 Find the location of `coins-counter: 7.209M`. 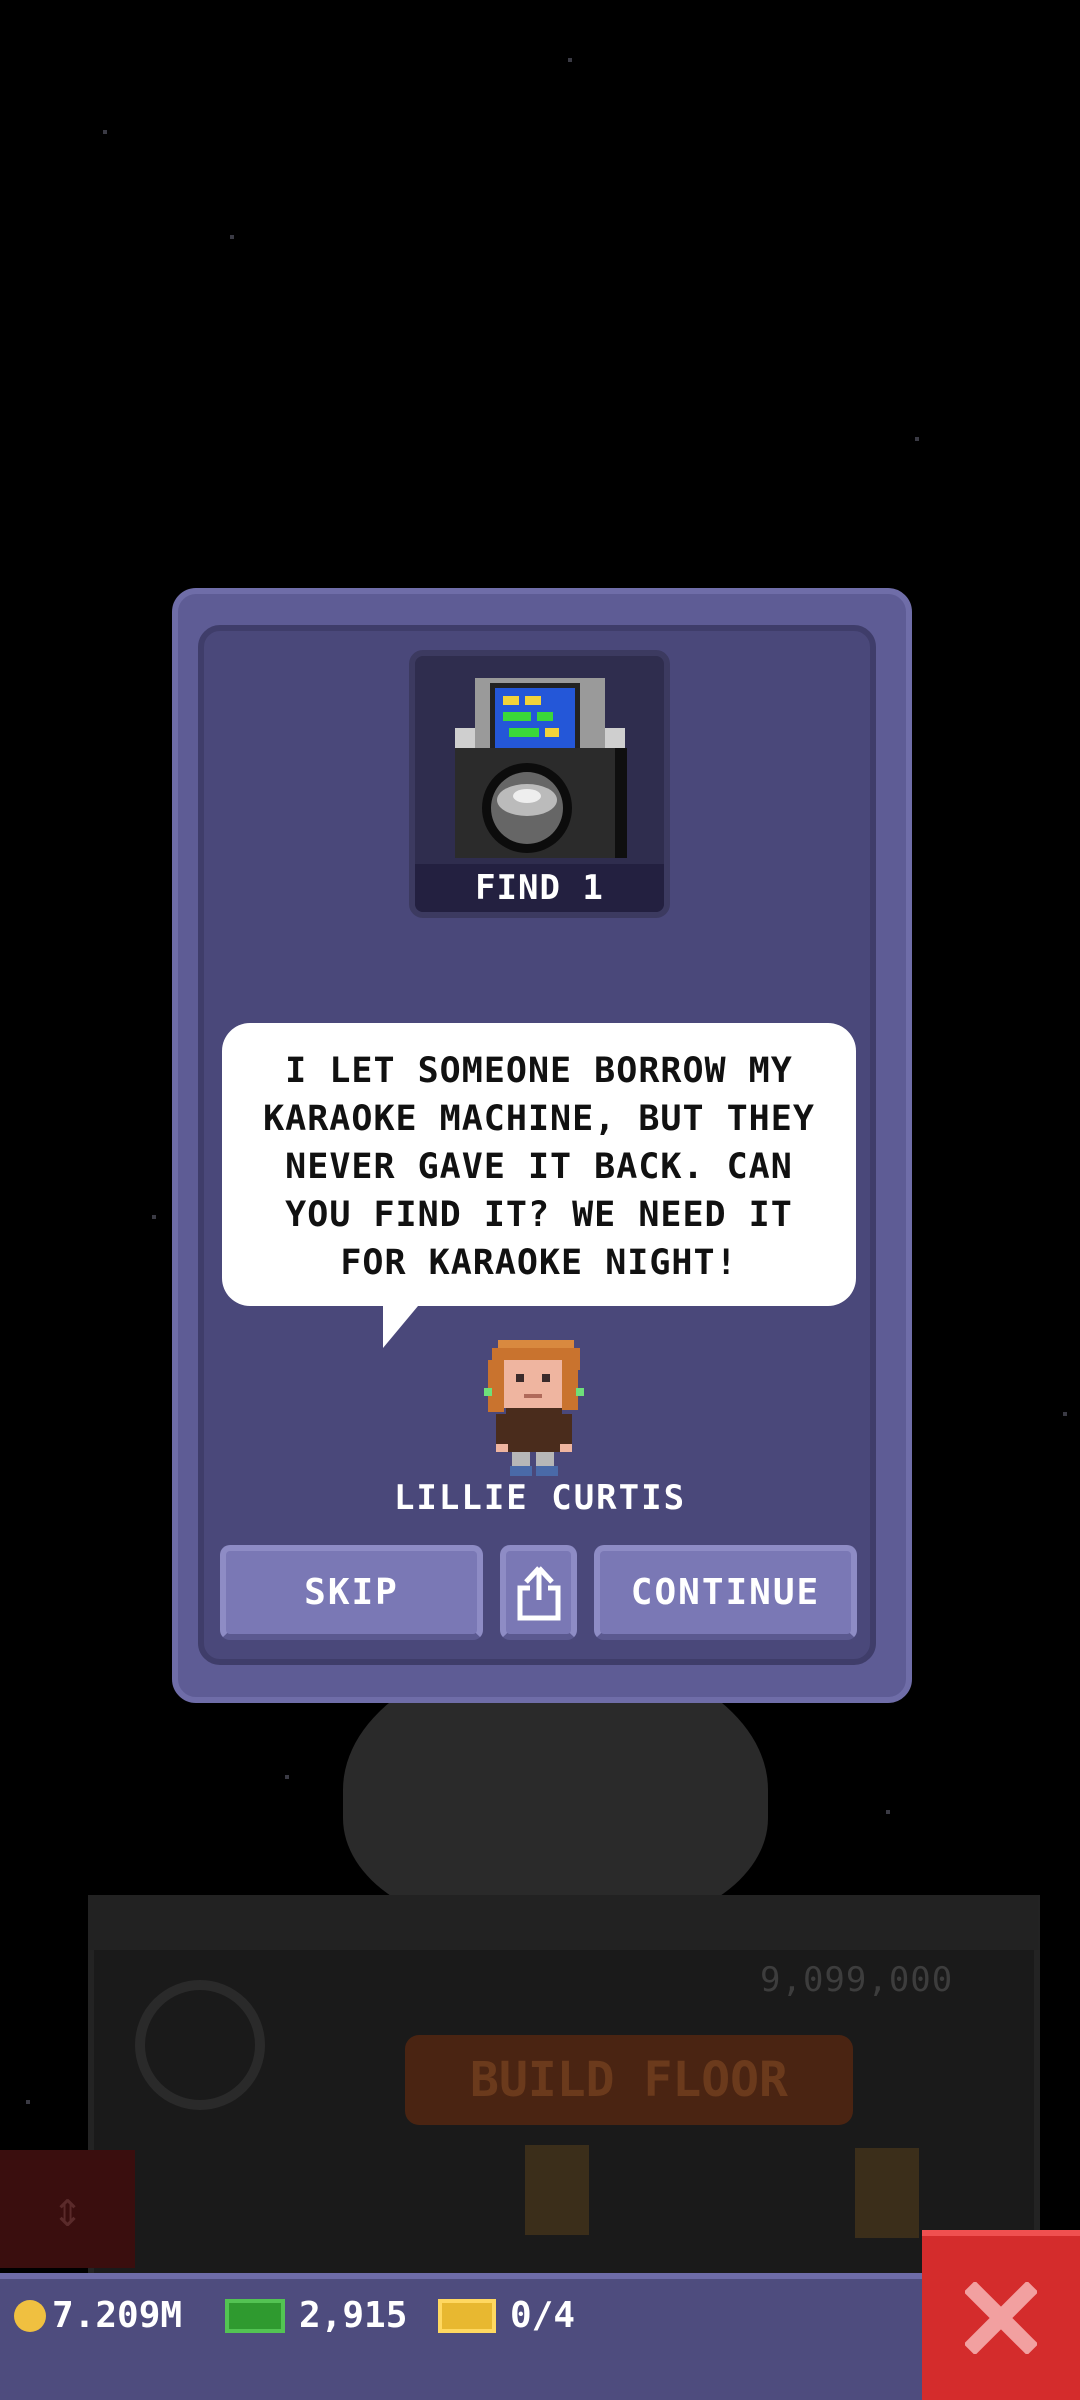

coins-counter: 7.209M is located at coordinates (98, 2315).